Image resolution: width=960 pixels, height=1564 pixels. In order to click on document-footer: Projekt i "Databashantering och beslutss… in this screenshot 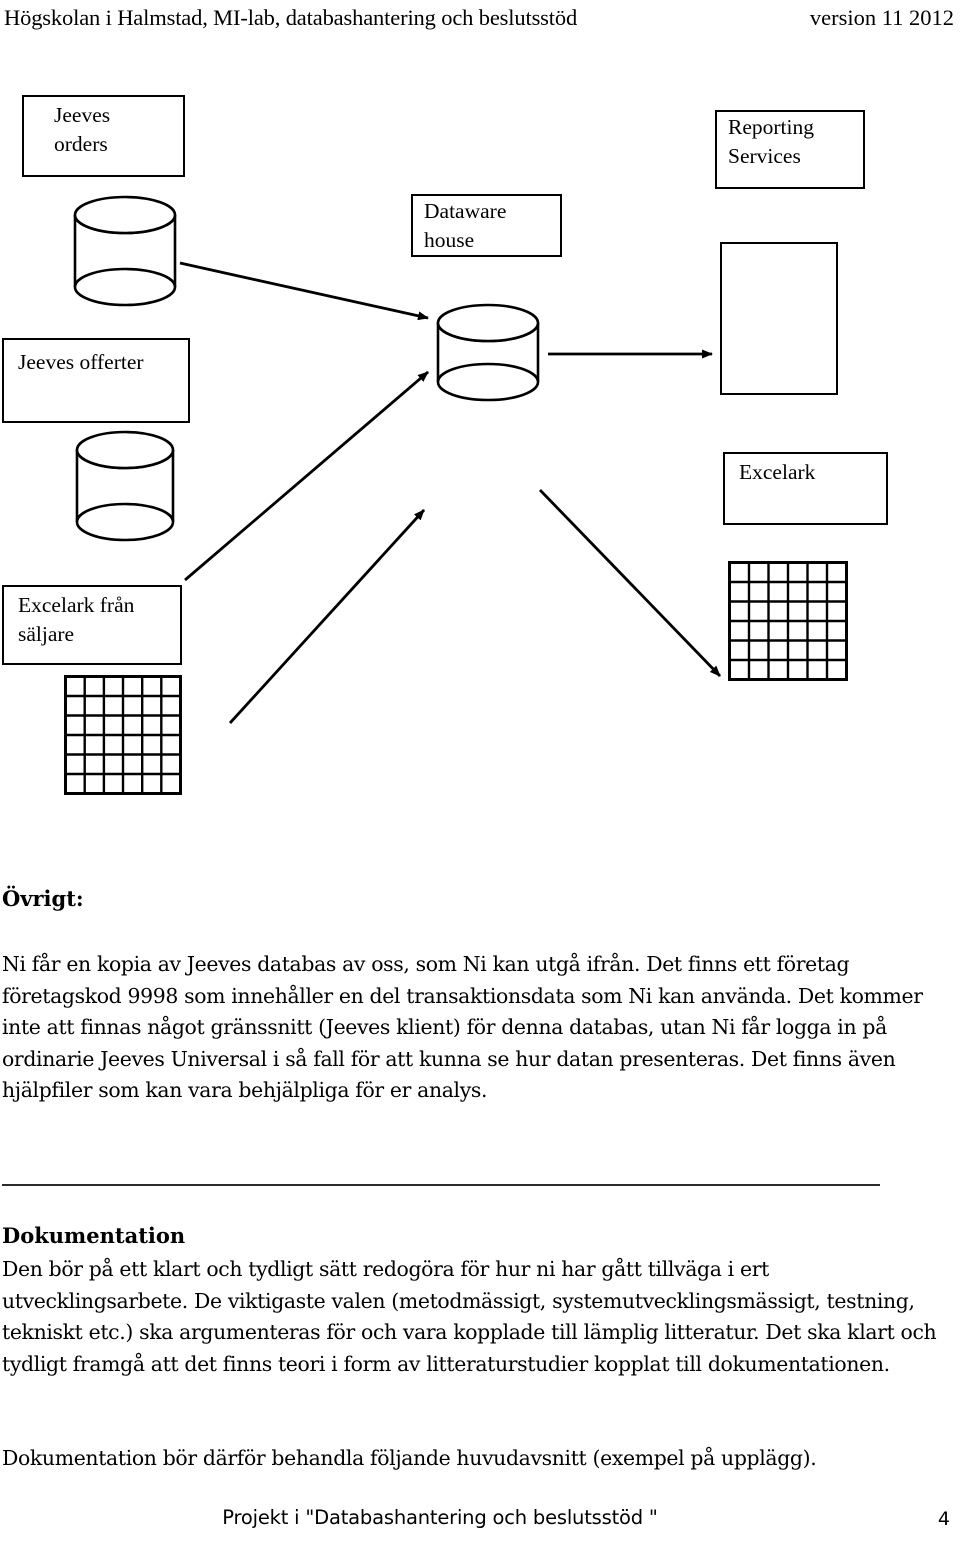, I will do `click(480, 1526)`.